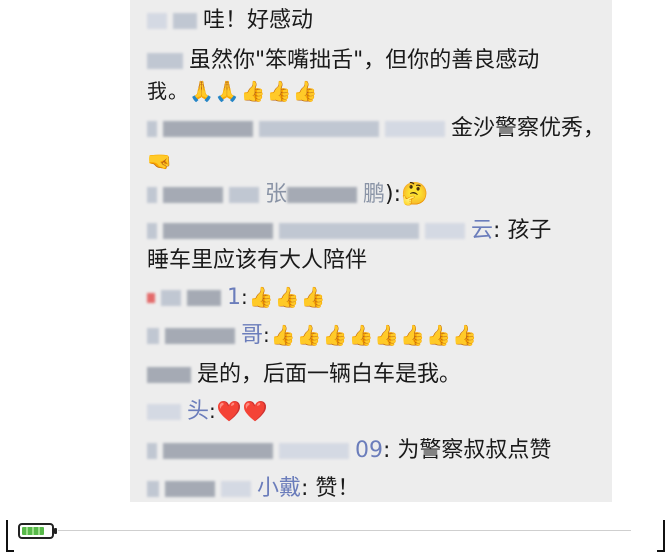 Image resolution: width=671 pixels, height=557 pixels. I want to click on blurred-avatar, so click(151, 298).